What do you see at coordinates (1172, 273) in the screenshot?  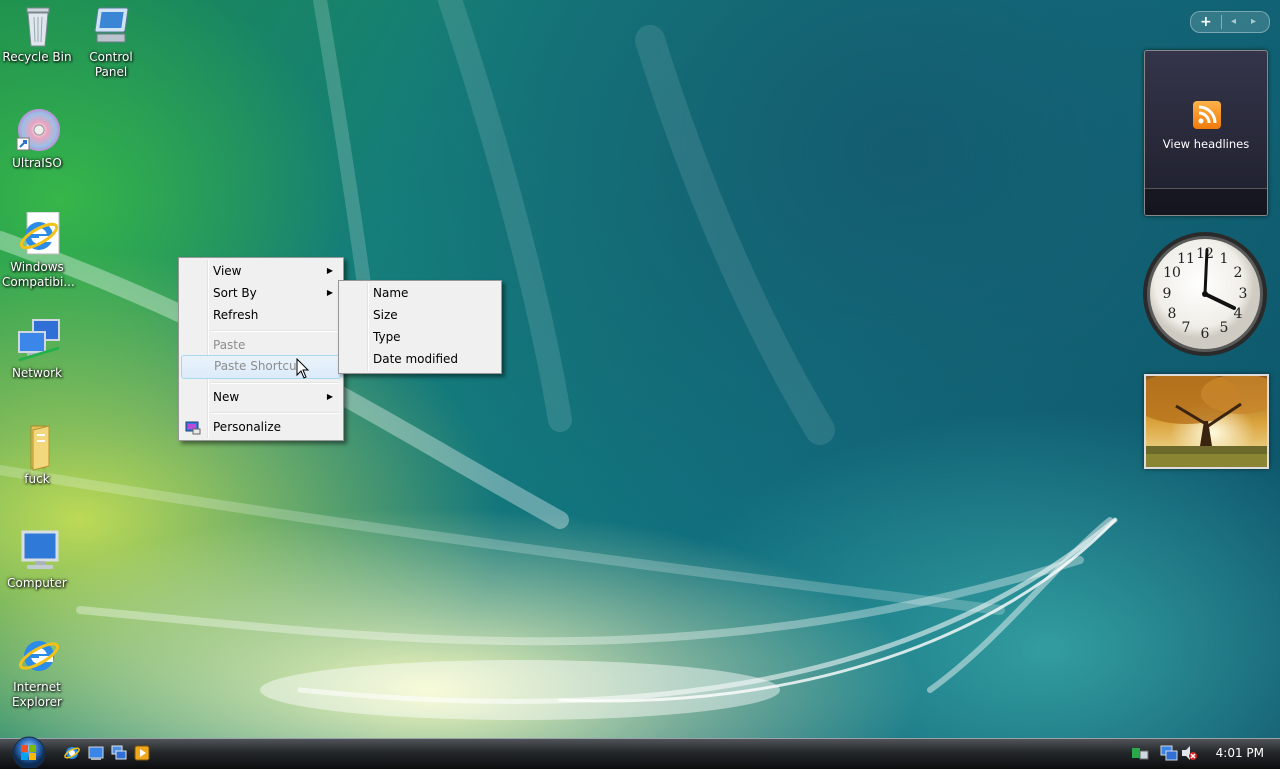 I see `clock-numeral: 10` at bounding box center [1172, 273].